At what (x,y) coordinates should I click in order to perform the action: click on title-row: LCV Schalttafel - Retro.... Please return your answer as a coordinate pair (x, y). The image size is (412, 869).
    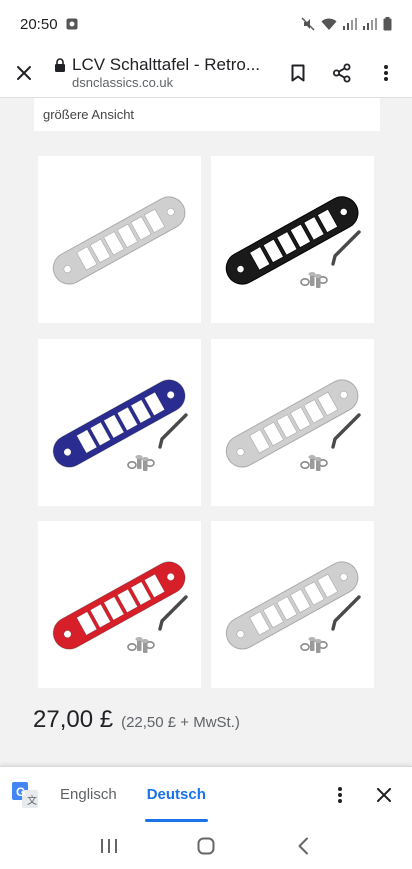
    Looking at the image, I should click on (165, 65).